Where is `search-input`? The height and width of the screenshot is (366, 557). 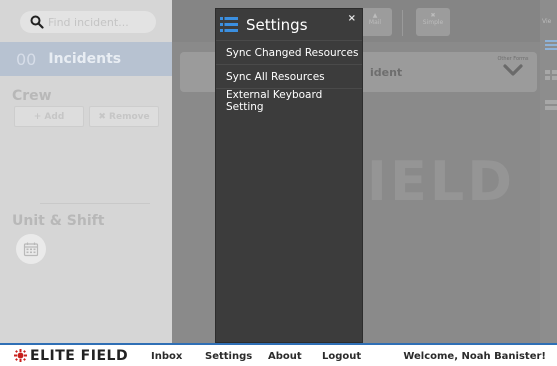
search-input is located at coordinates (98, 22).